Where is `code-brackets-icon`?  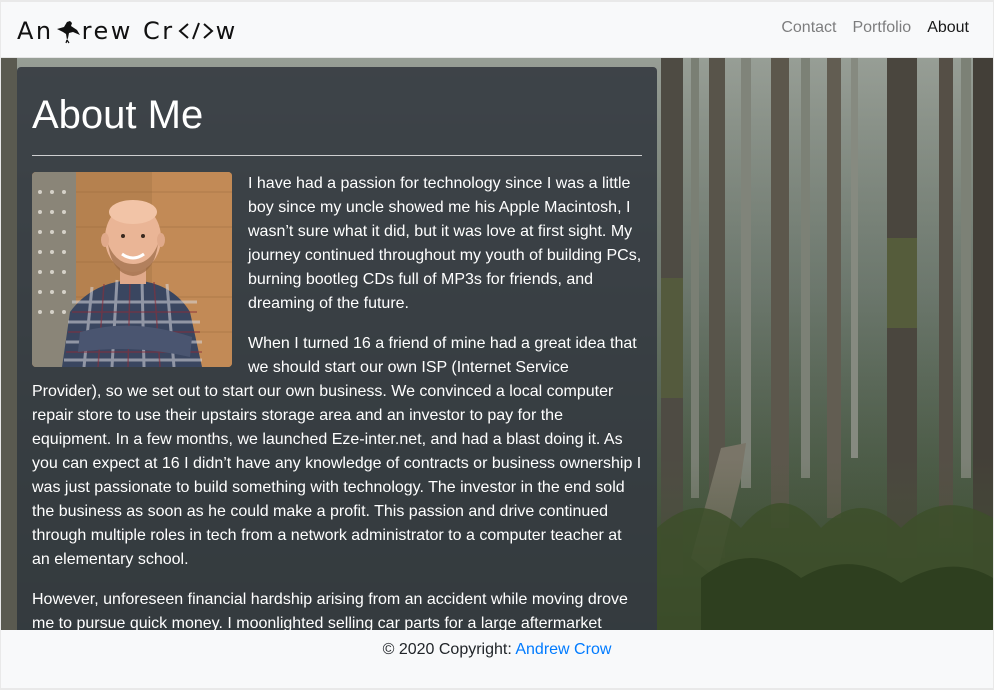 code-brackets-icon is located at coordinates (196, 31).